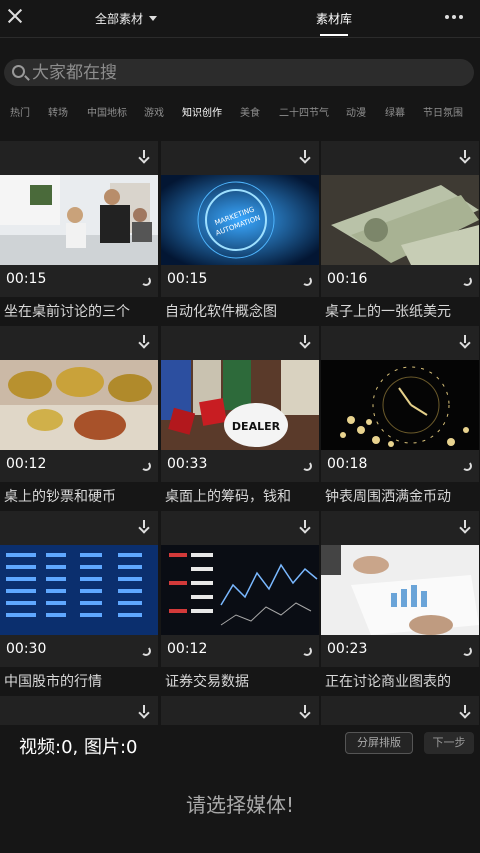 Image resolution: width=480 pixels, height=853 pixels. I want to click on media-tile: 00:16 桌子上的一张纸美元, so click(400, 232).